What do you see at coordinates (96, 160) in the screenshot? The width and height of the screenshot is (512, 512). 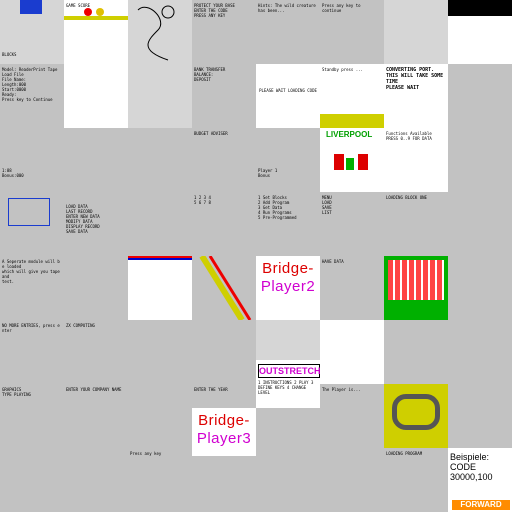 I see `tile-blank-d` at bounding box center [96, 160].